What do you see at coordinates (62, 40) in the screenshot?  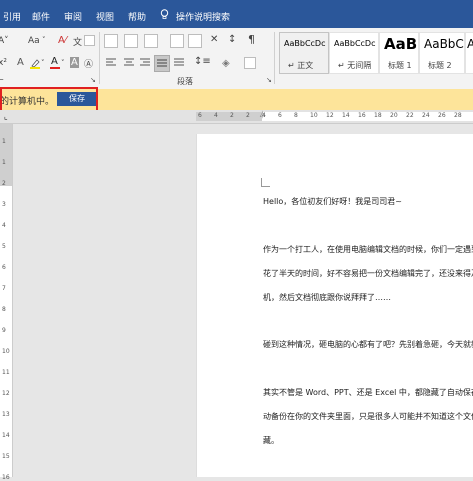 I see `clear-format-icon: A⁄` at bounding box center [62, 40].